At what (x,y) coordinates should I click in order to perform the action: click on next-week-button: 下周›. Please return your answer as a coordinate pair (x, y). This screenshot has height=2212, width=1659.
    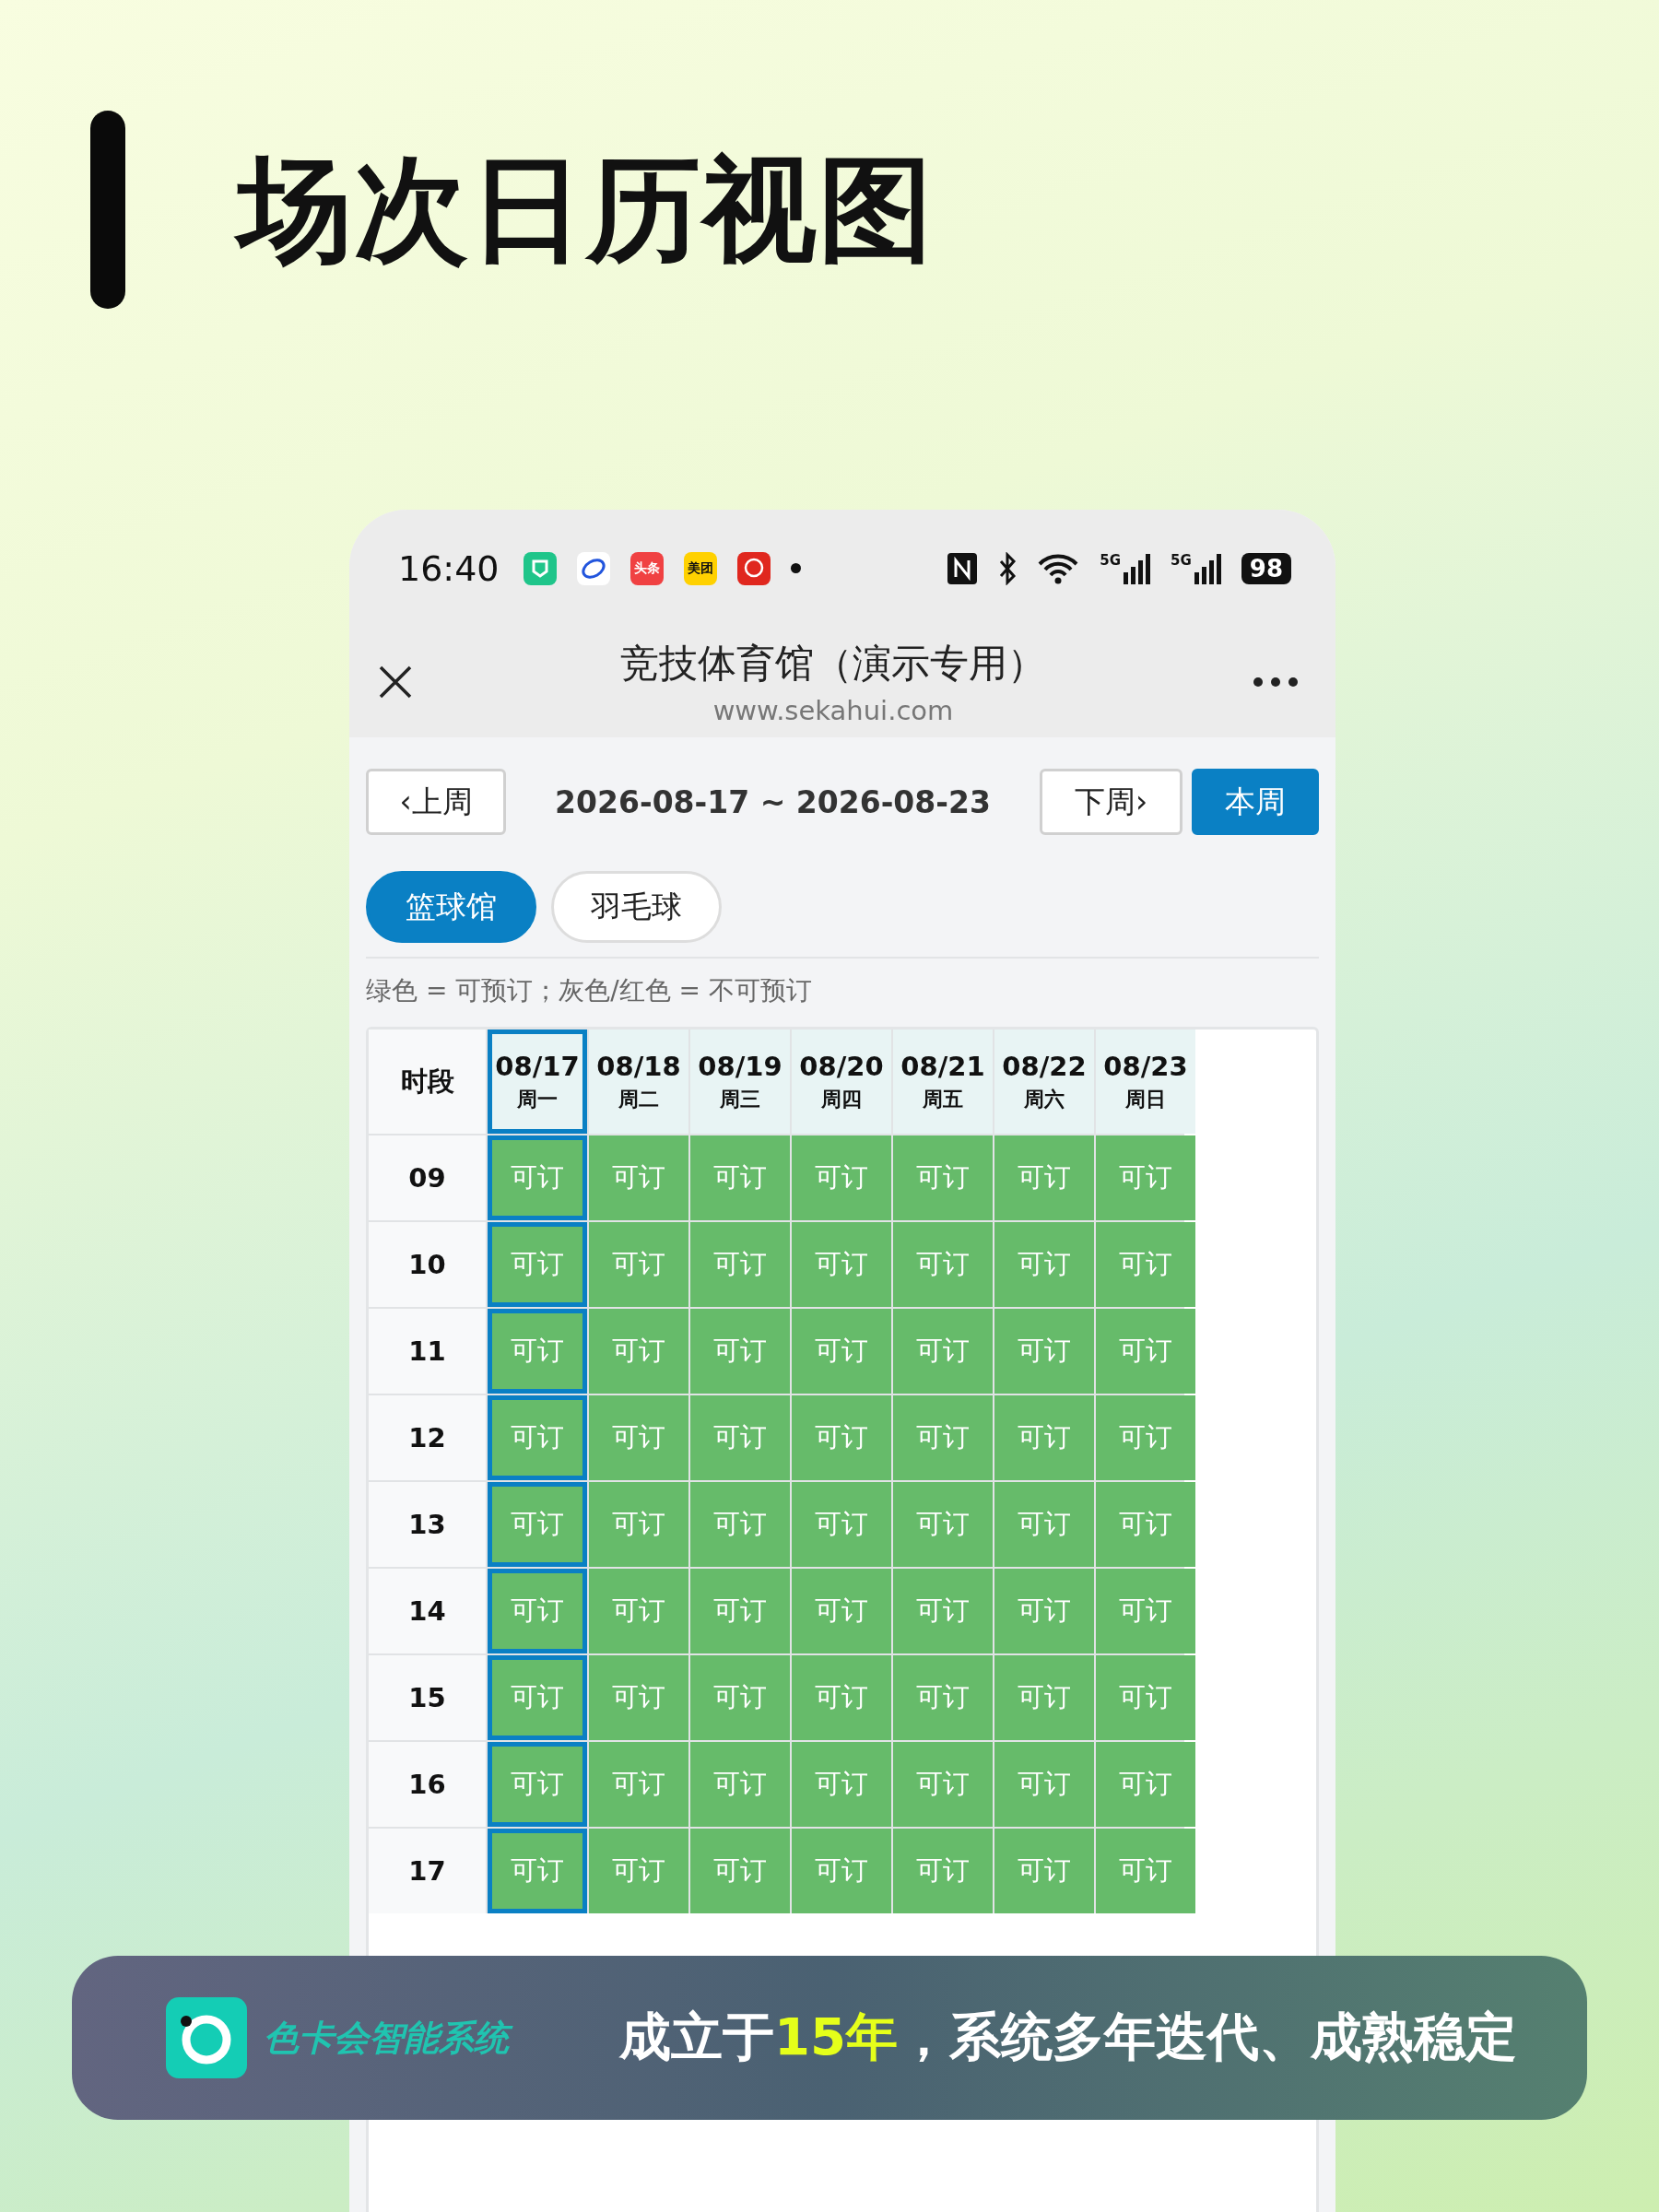
    Looking at the image, I should click on (1111, 802).